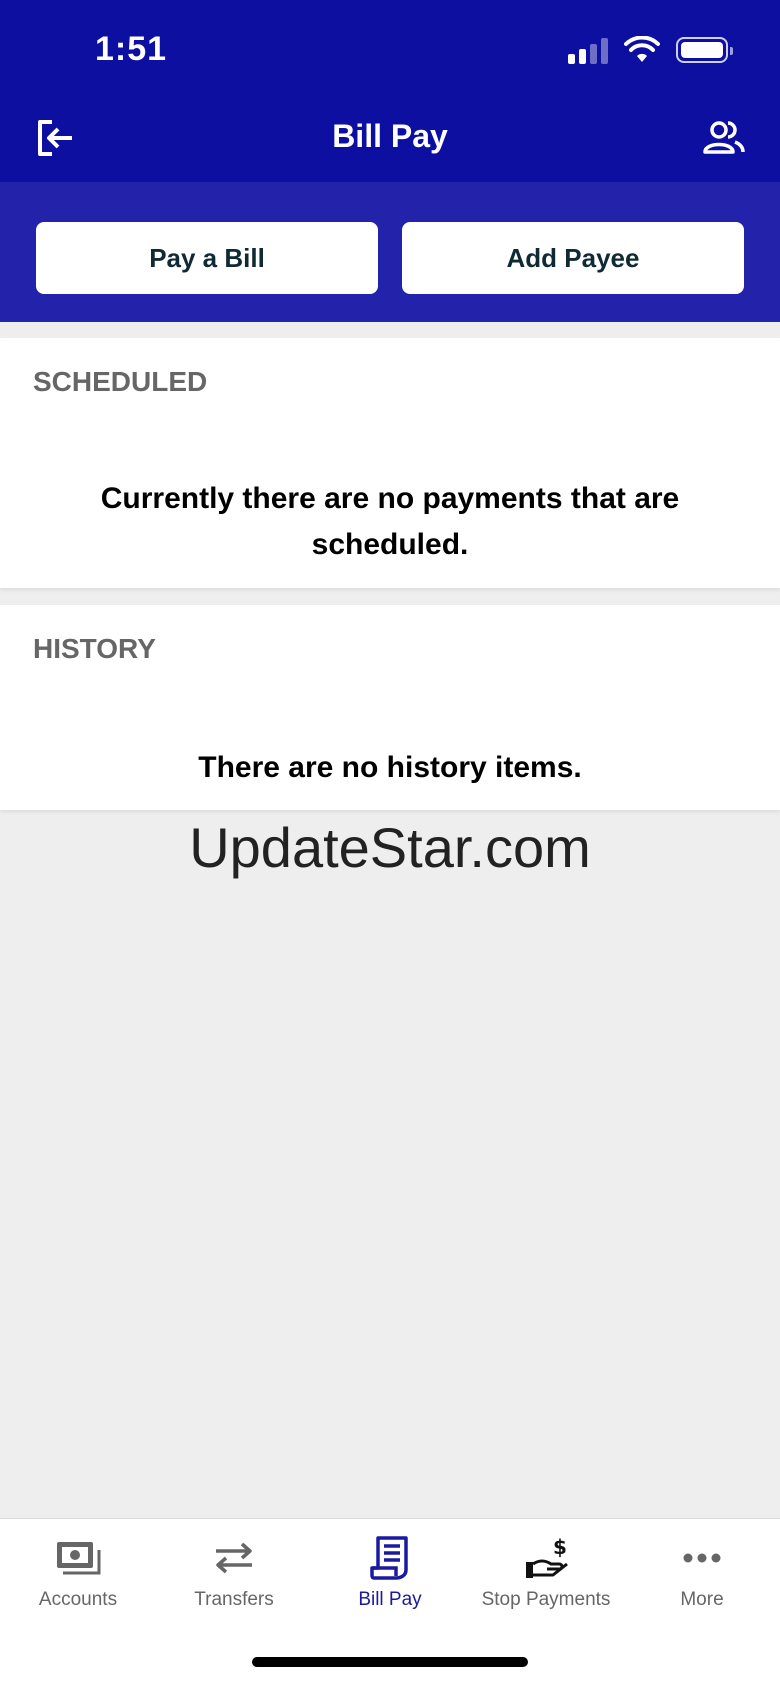 This screenshot has height=1688, width=780. Describe the element at coordinates (78, 1599) in the screenshot. I see `tab-label-accounts: Accounts` at that location.